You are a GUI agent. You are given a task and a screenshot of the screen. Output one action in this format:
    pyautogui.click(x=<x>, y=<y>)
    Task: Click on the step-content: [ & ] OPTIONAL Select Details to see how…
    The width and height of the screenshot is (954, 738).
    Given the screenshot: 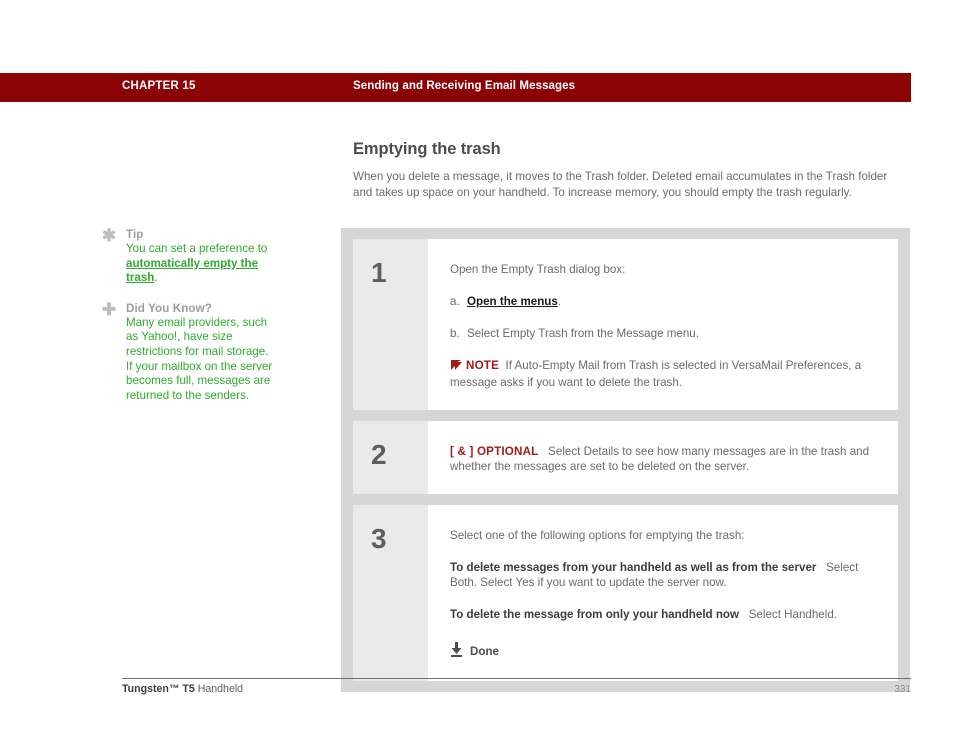 What is the action you would take?
    pyautogui.click(x=663, y=457)
    